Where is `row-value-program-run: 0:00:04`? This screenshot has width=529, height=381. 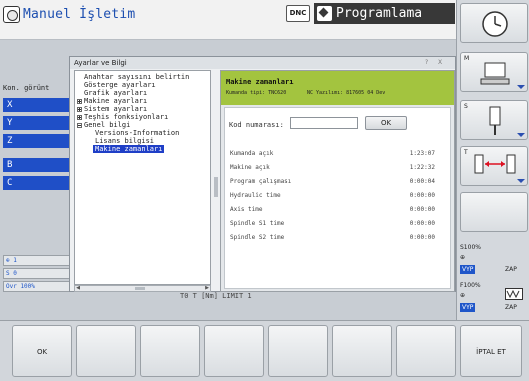 row-value-program-run: 0:00:04 is located at coordinates (422, 181).